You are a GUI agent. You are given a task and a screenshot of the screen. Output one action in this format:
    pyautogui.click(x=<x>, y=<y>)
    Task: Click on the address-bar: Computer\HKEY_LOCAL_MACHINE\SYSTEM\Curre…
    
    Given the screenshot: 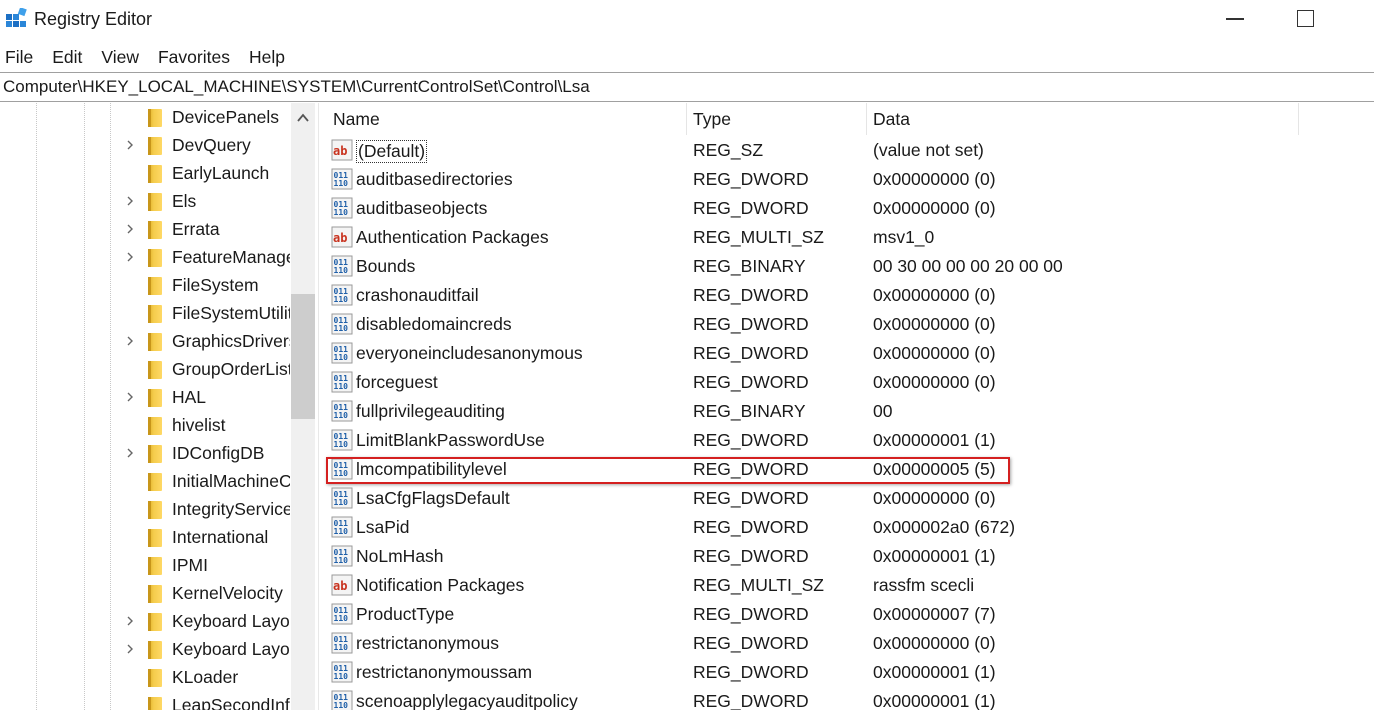 What is the action you would take?
    pyautogui.click(x=687, y=87)
    